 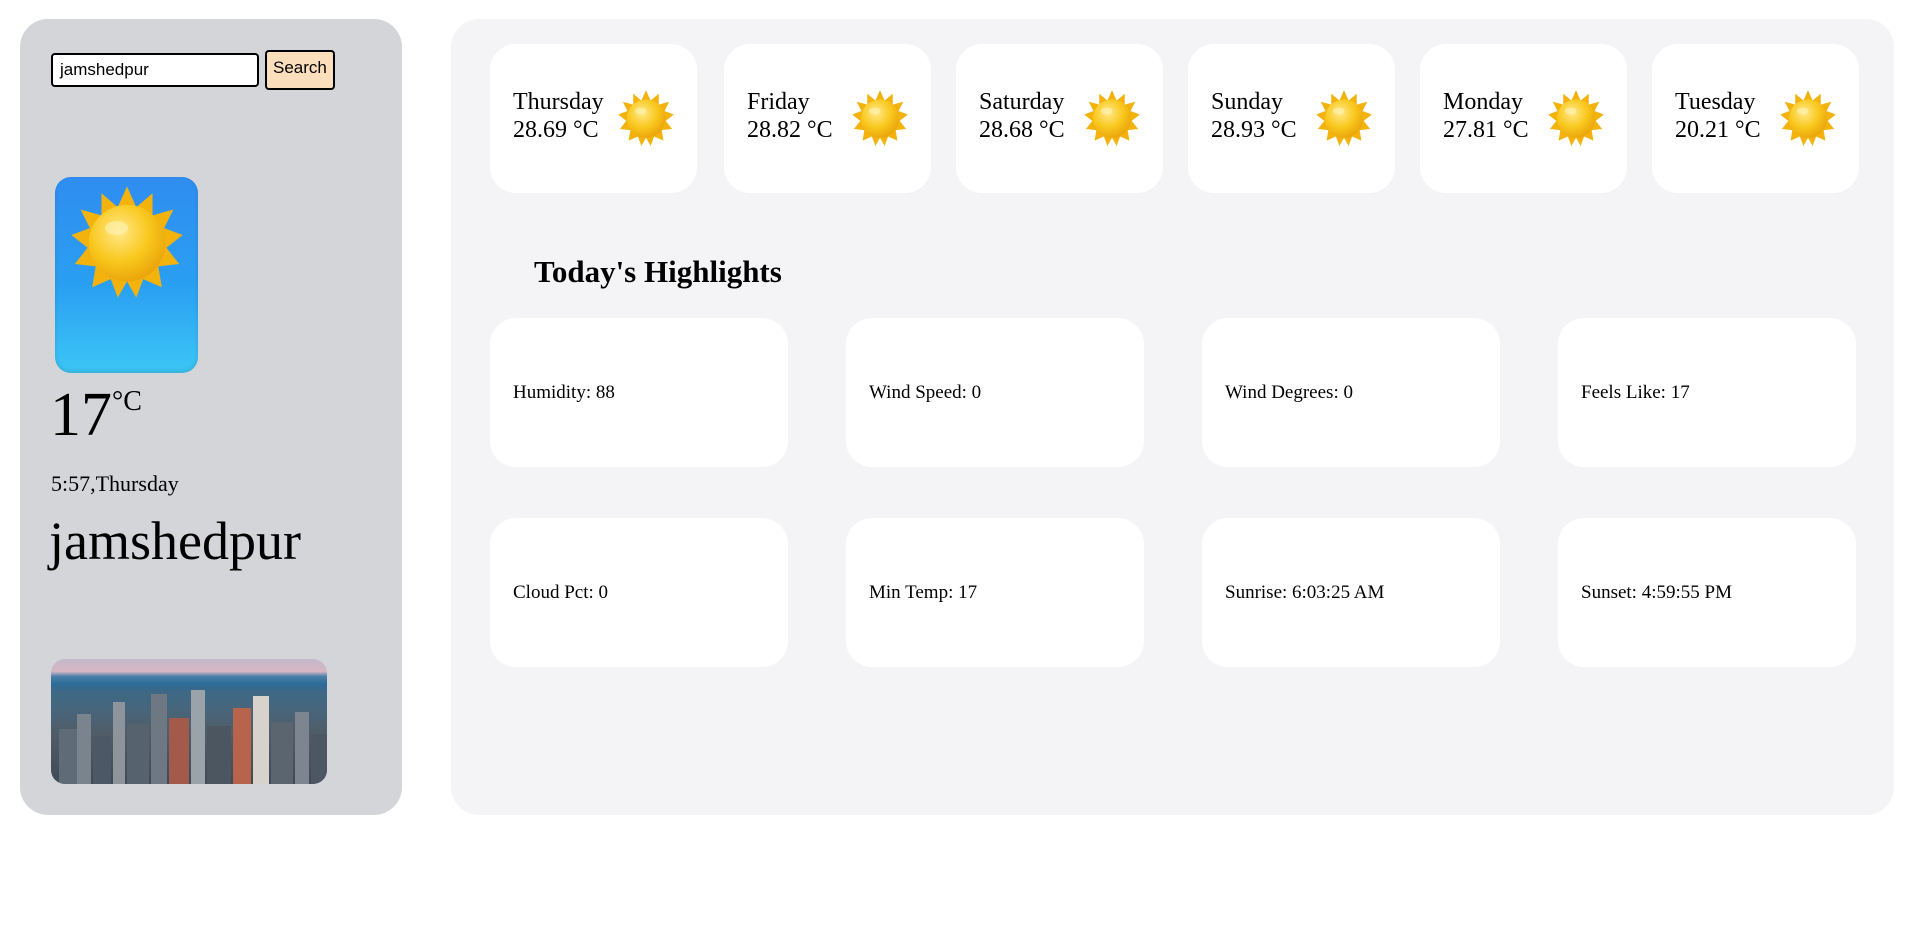 What do you see at coordinates (778, 102) in the screenshot?
I see `forecast-day: Friday` at bounding box center [778, 102].